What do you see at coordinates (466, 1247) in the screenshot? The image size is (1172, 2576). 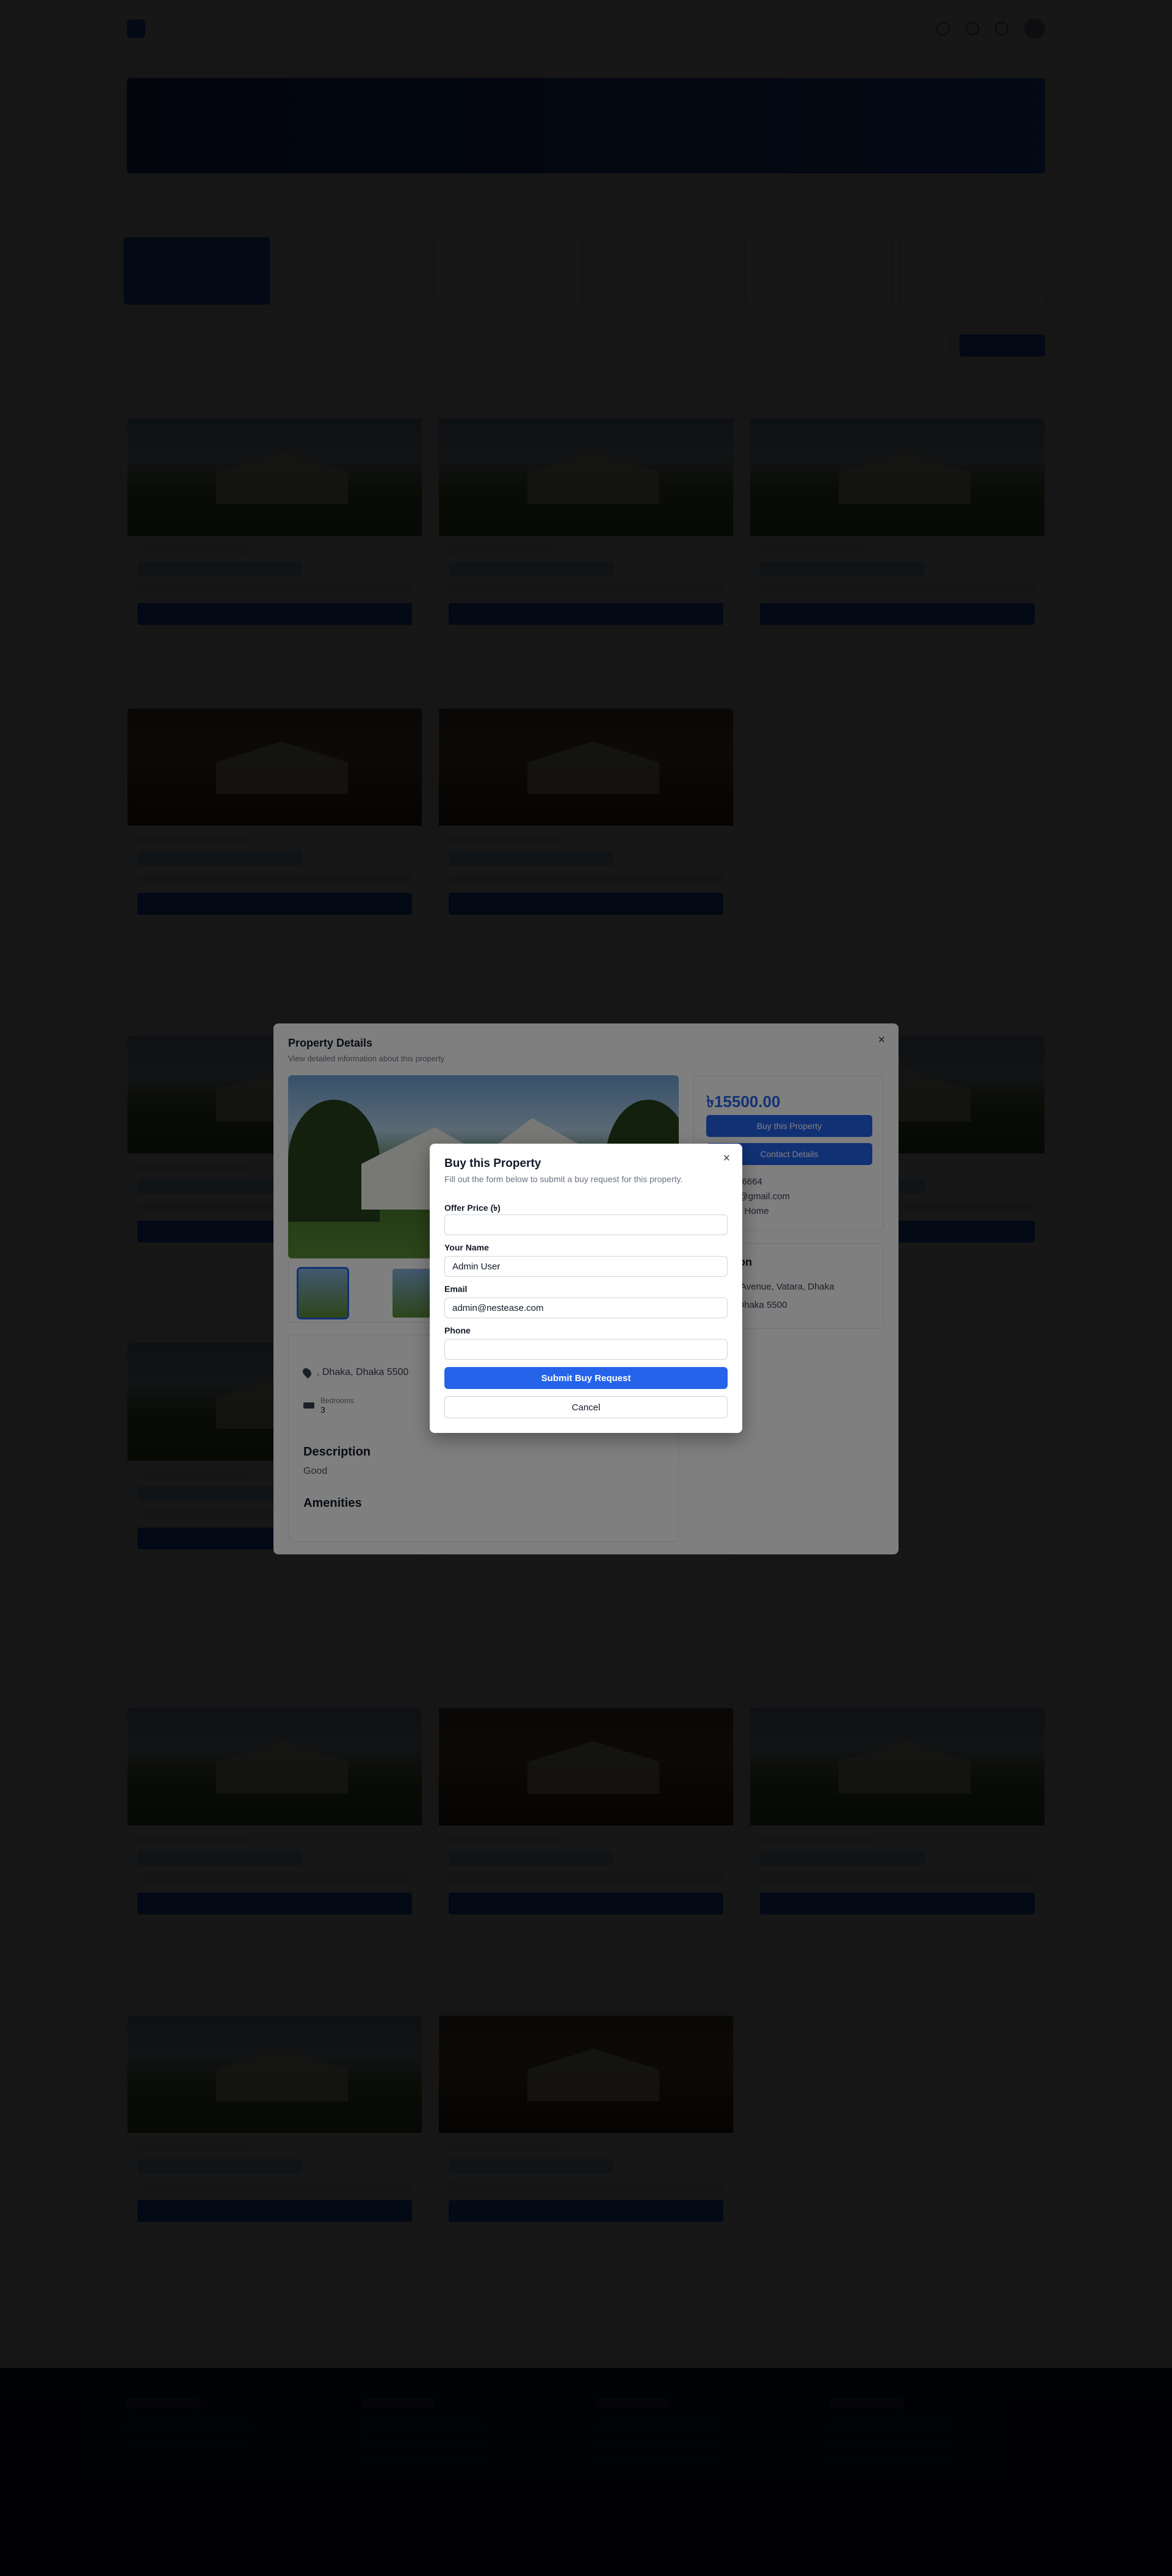 I see `name-label: Your Name` at bounding box center [466, 1247].